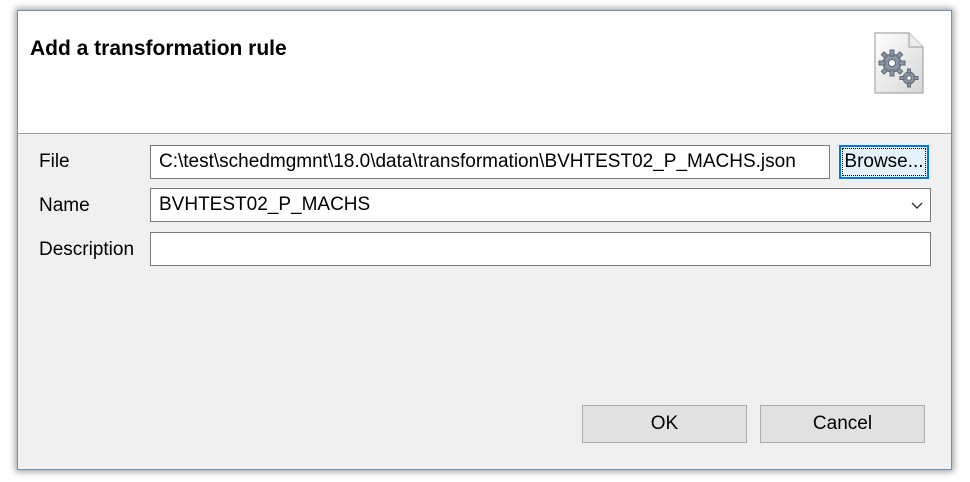  Describe the element at coordinates (158, 48) in the screenshot. I see `dialog-title: Add a transformation rule` at that location.